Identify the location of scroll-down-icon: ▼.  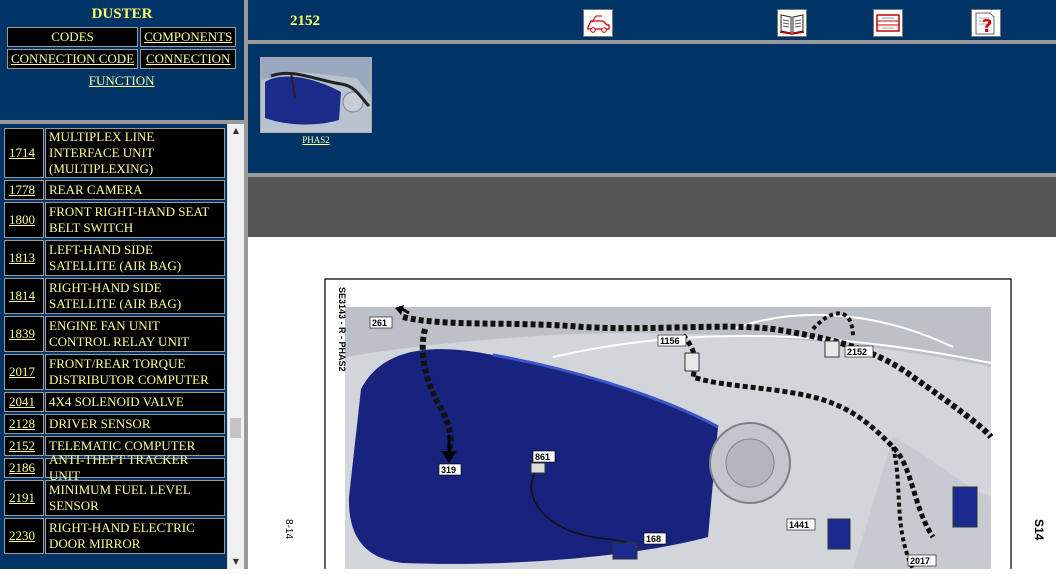
(236, 562).